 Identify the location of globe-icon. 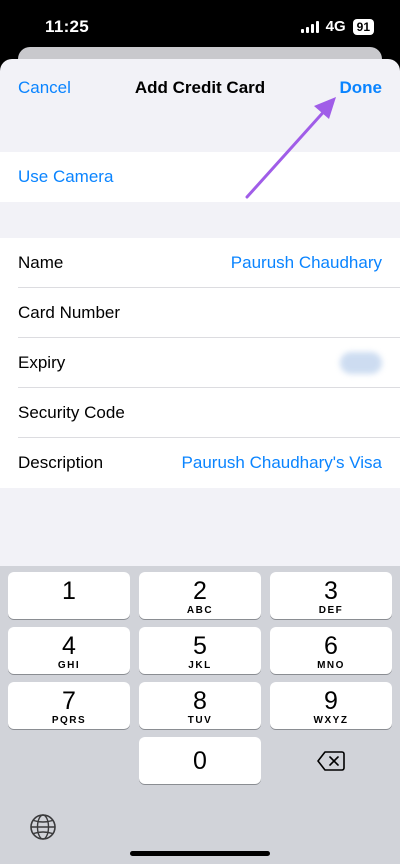
(43, 827).